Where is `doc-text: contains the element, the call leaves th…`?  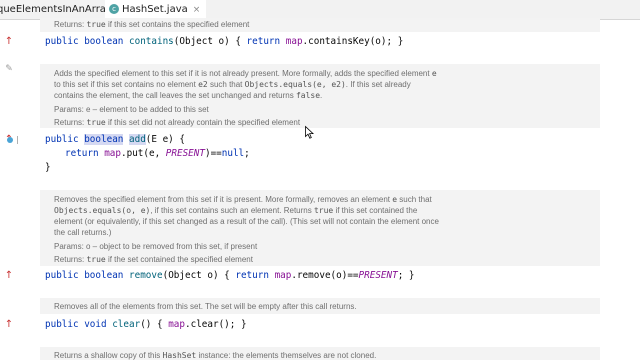
doc-text: contains the element, the call leaves th… is located at coordinates (188, 95).